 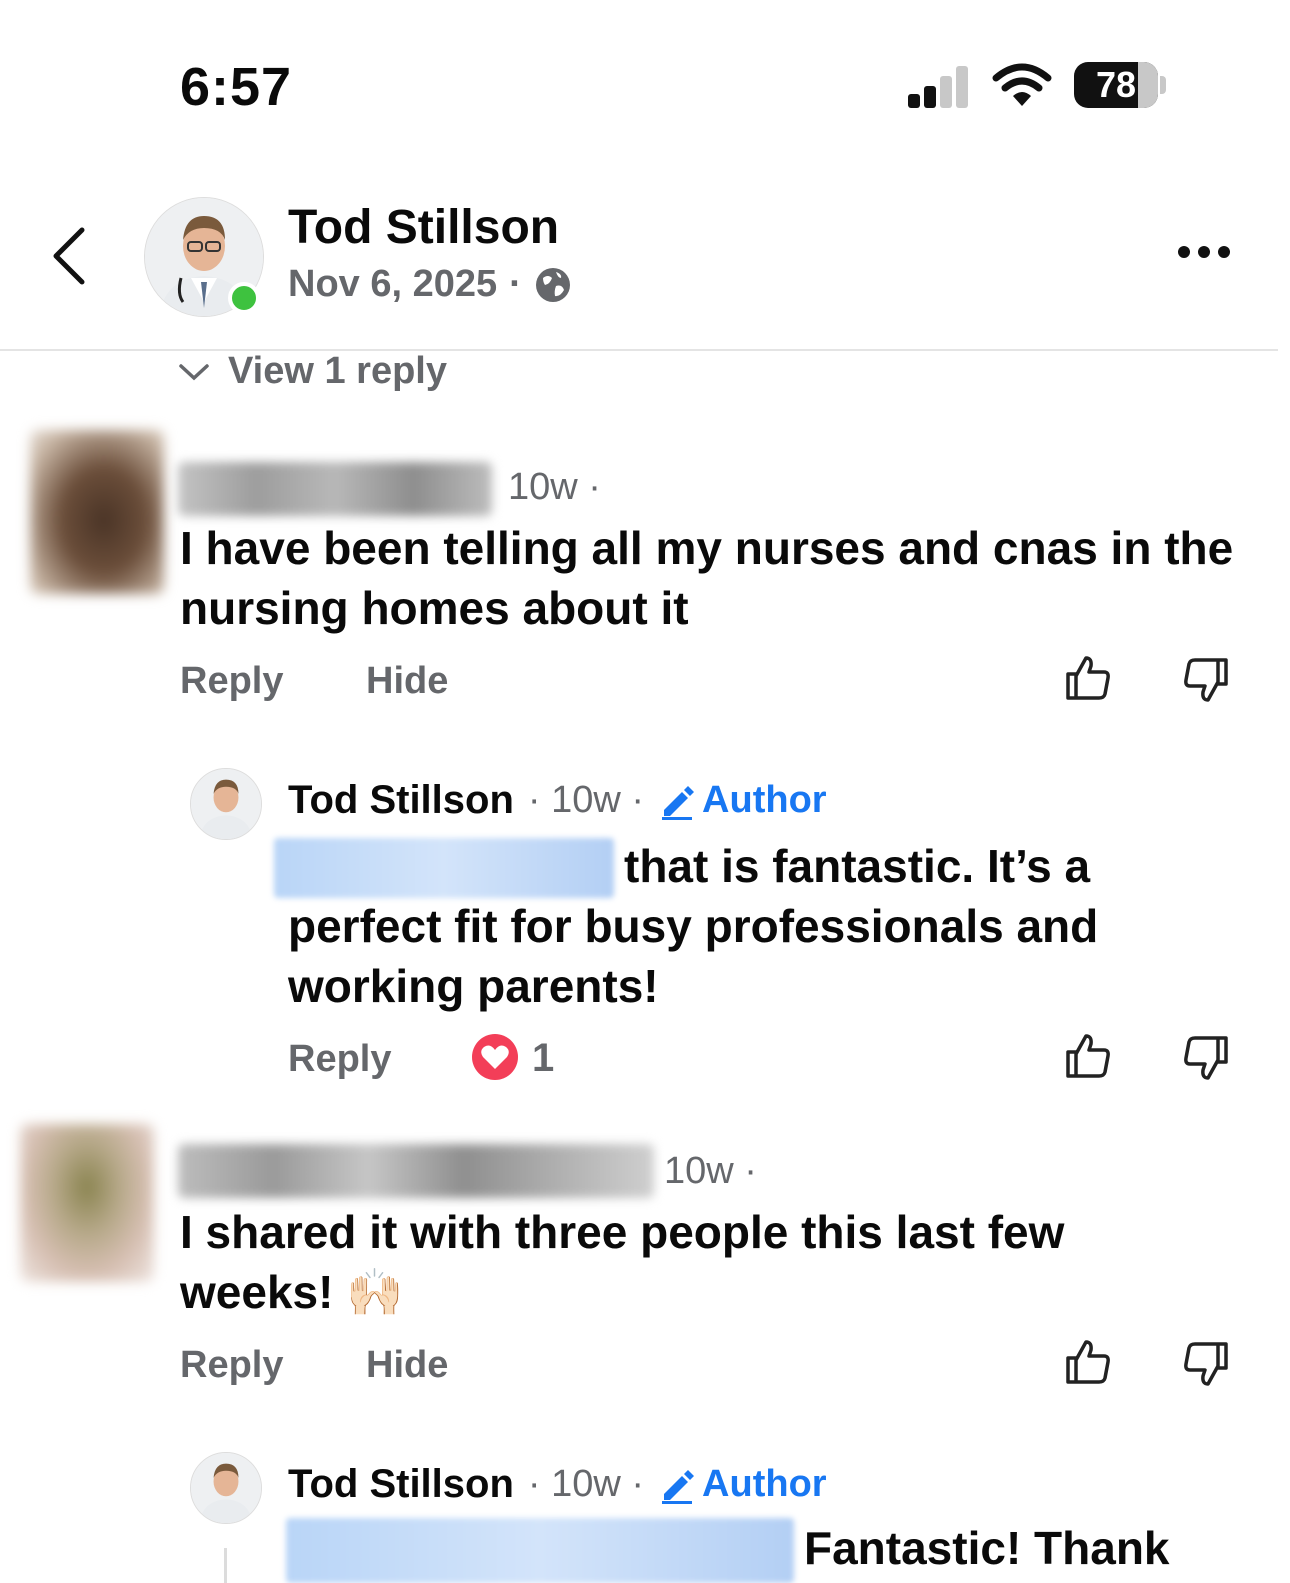 I want to click on battery-level: 78, so click(x=1116, y=84).